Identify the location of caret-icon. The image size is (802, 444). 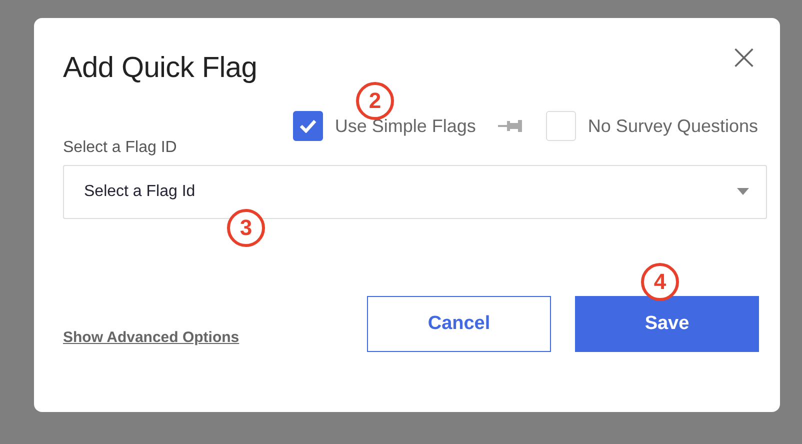
(743, 192).